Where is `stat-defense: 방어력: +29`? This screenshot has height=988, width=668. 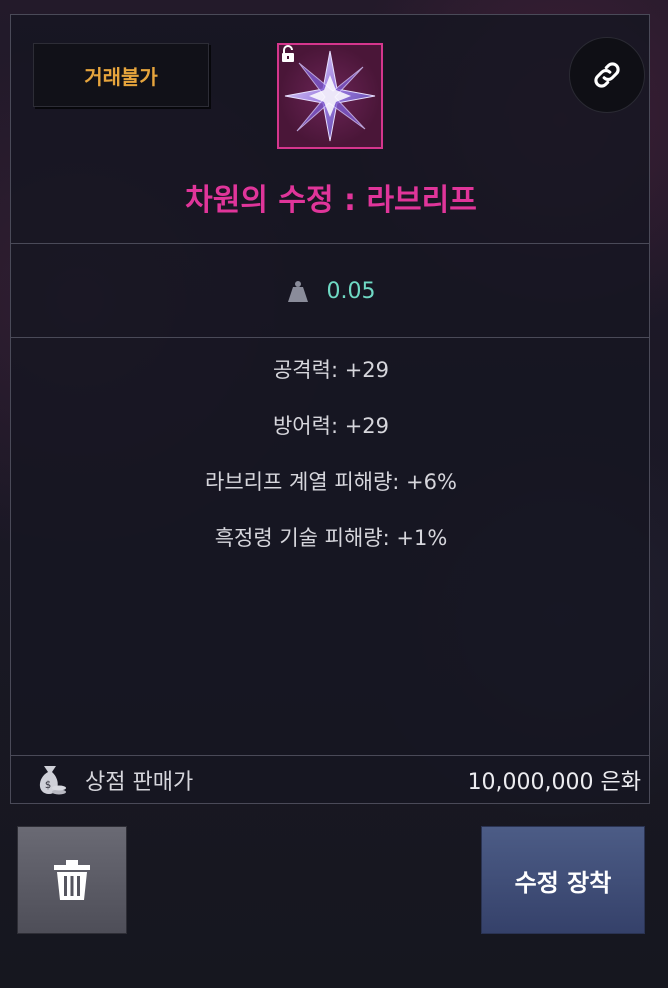 stat-defense: 방어력: +29 is located at coordinates (331, 426).